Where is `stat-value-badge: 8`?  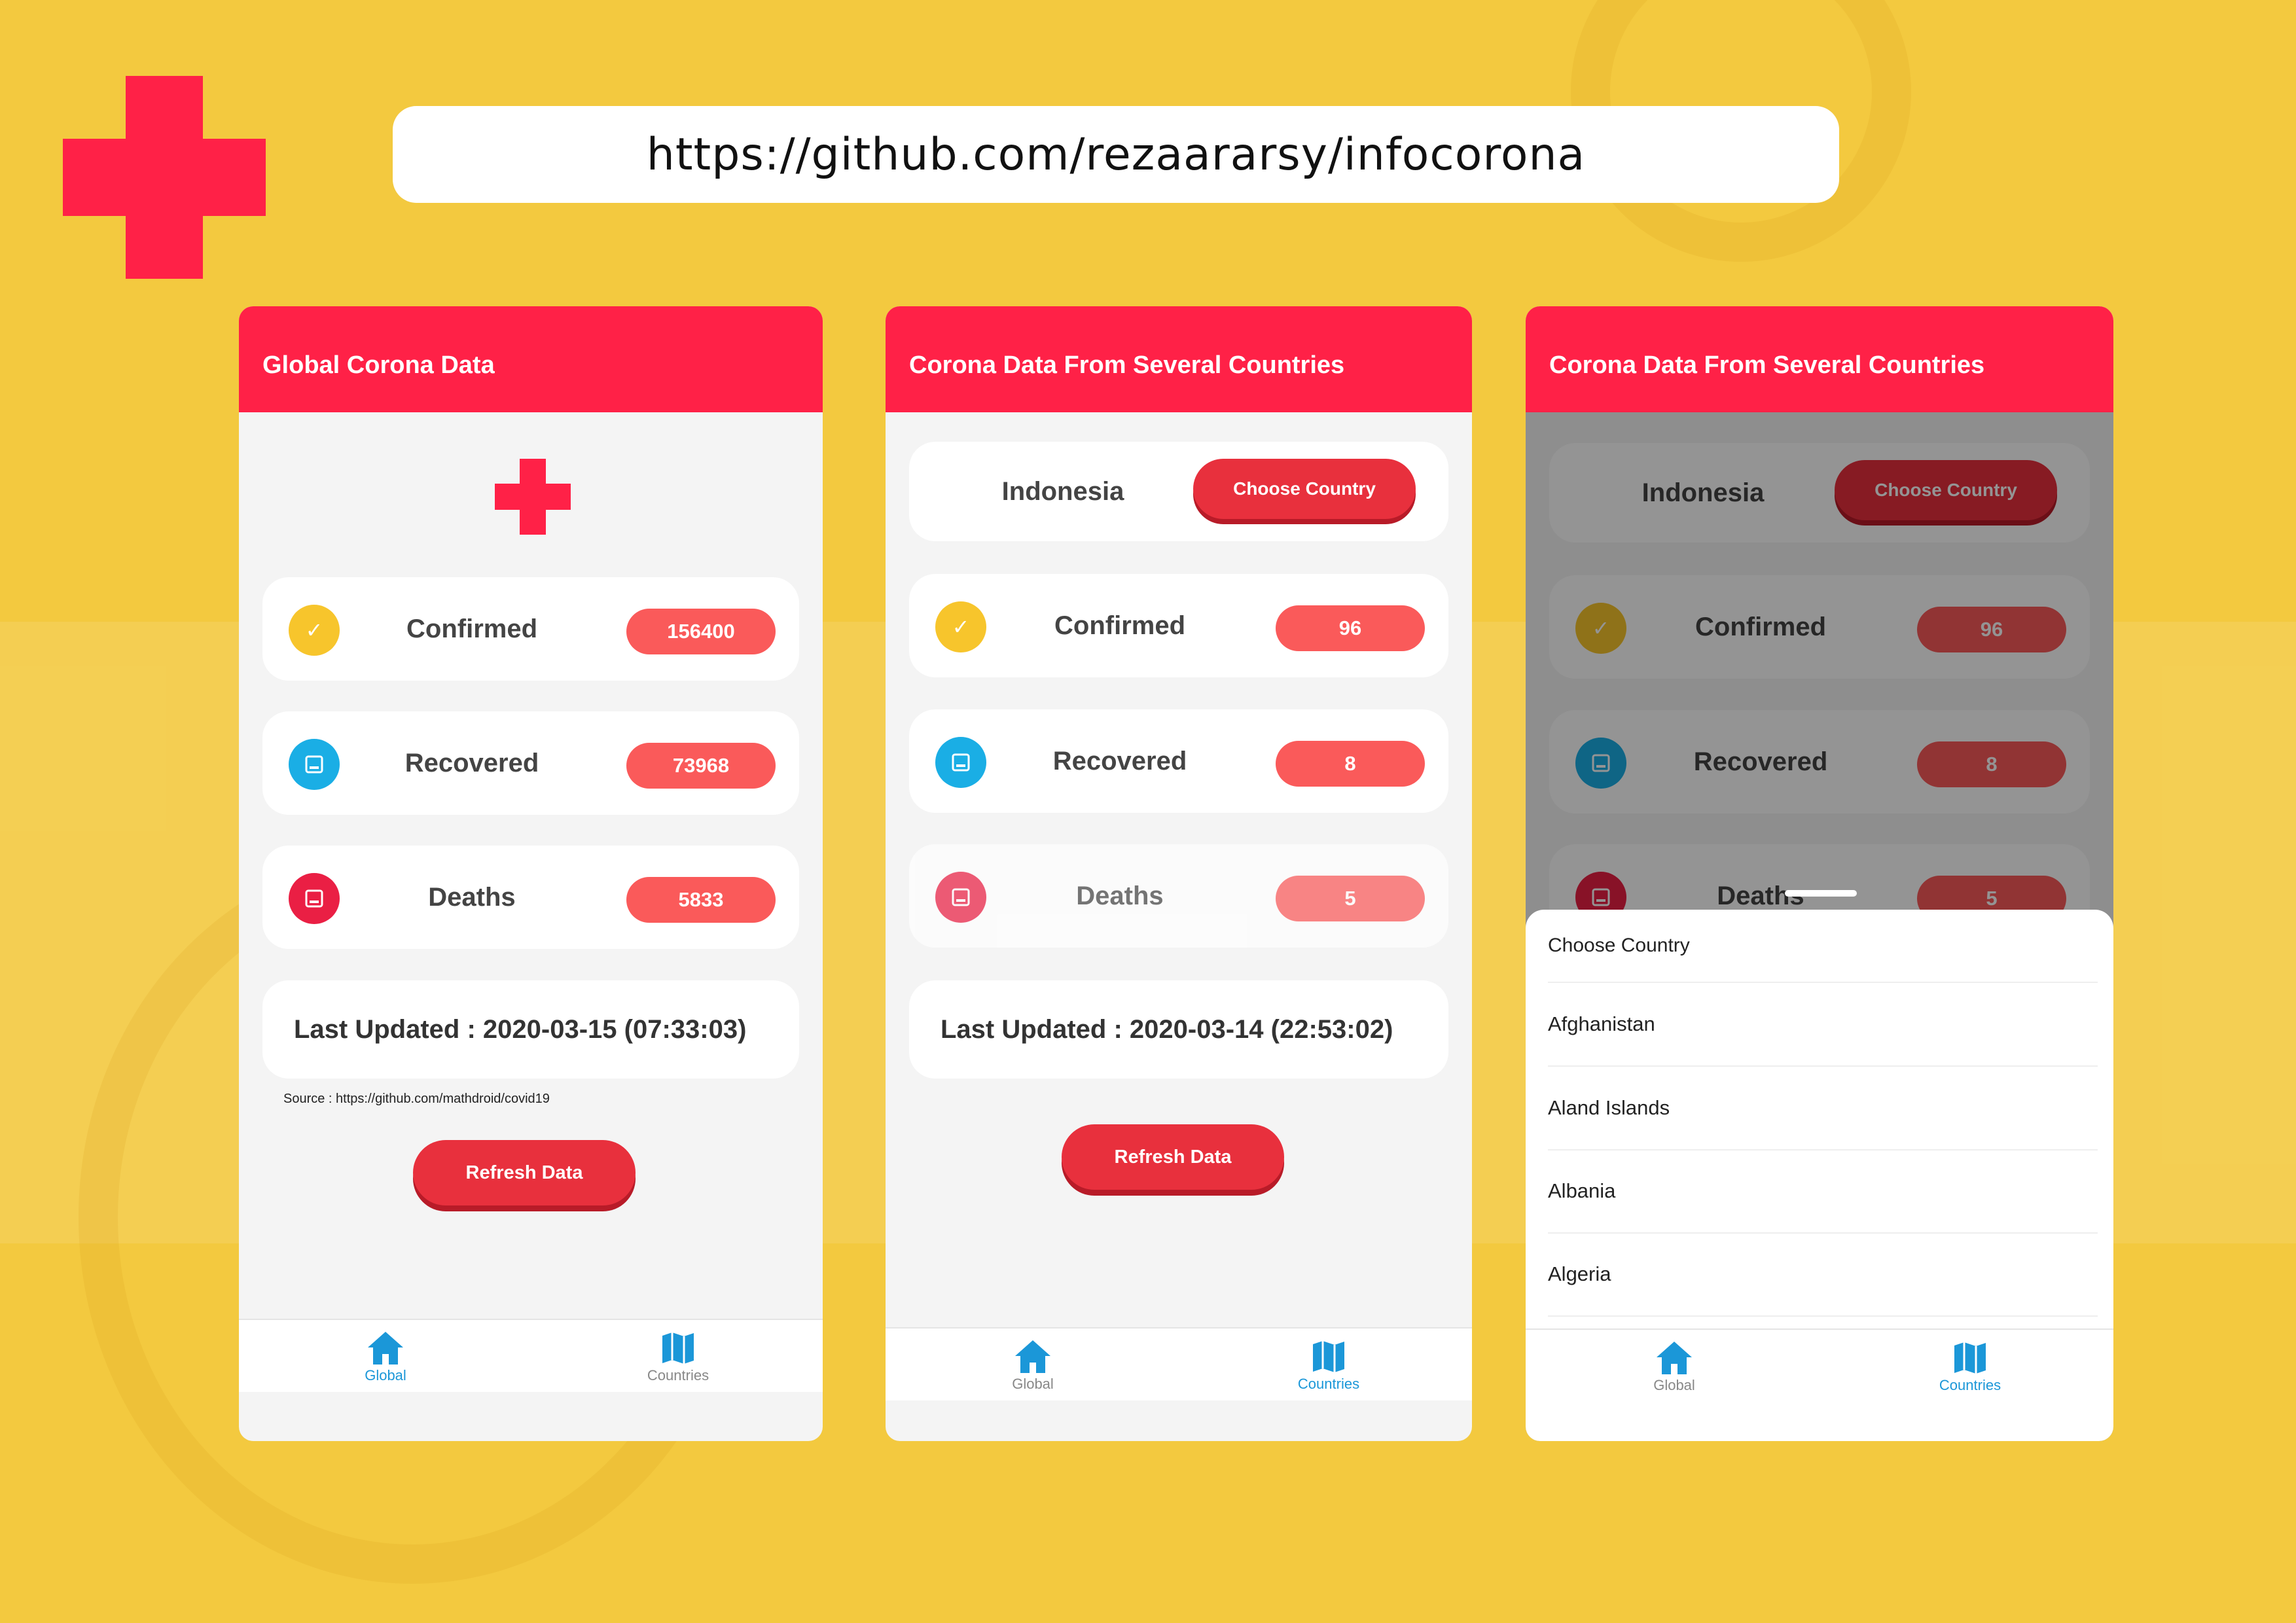 stat-value-badge: 8 is located at coordinates (1350, 764).